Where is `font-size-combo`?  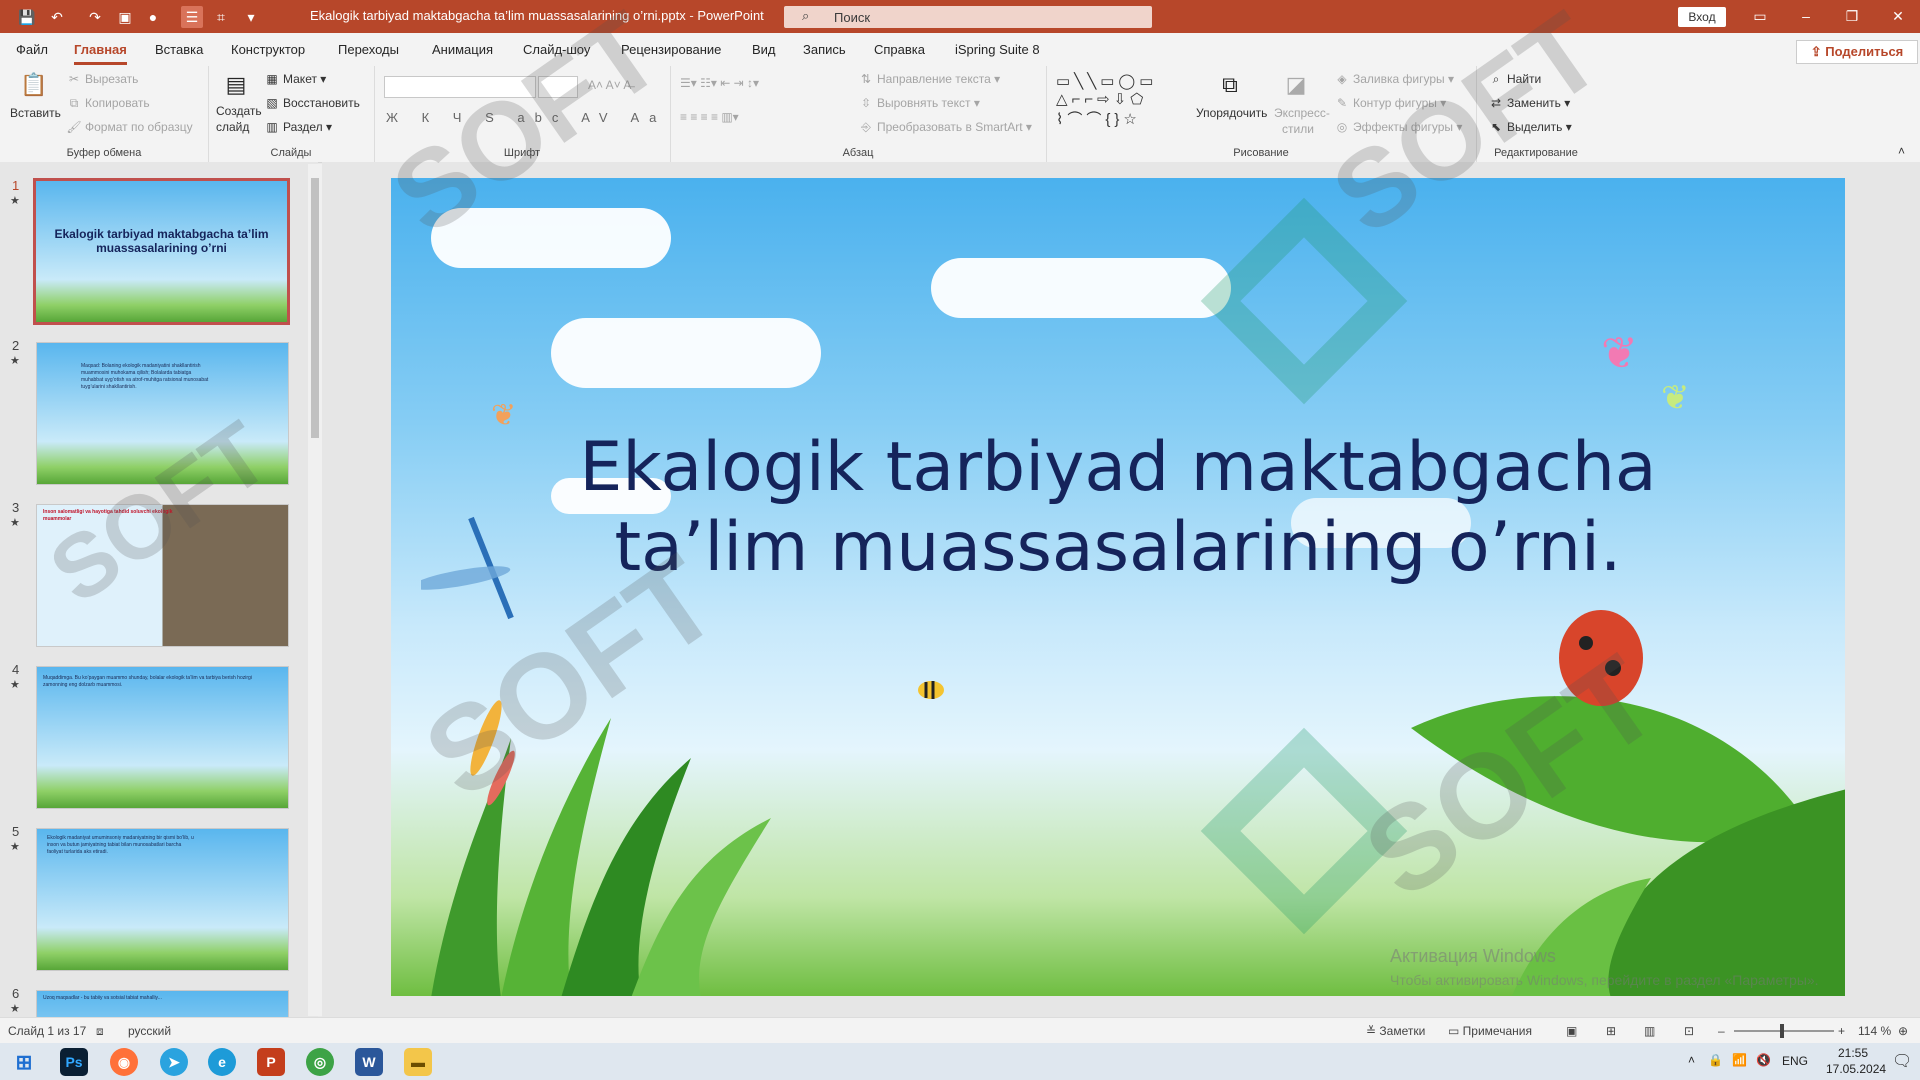 font-size-combo is located at coordinates (558, 87).